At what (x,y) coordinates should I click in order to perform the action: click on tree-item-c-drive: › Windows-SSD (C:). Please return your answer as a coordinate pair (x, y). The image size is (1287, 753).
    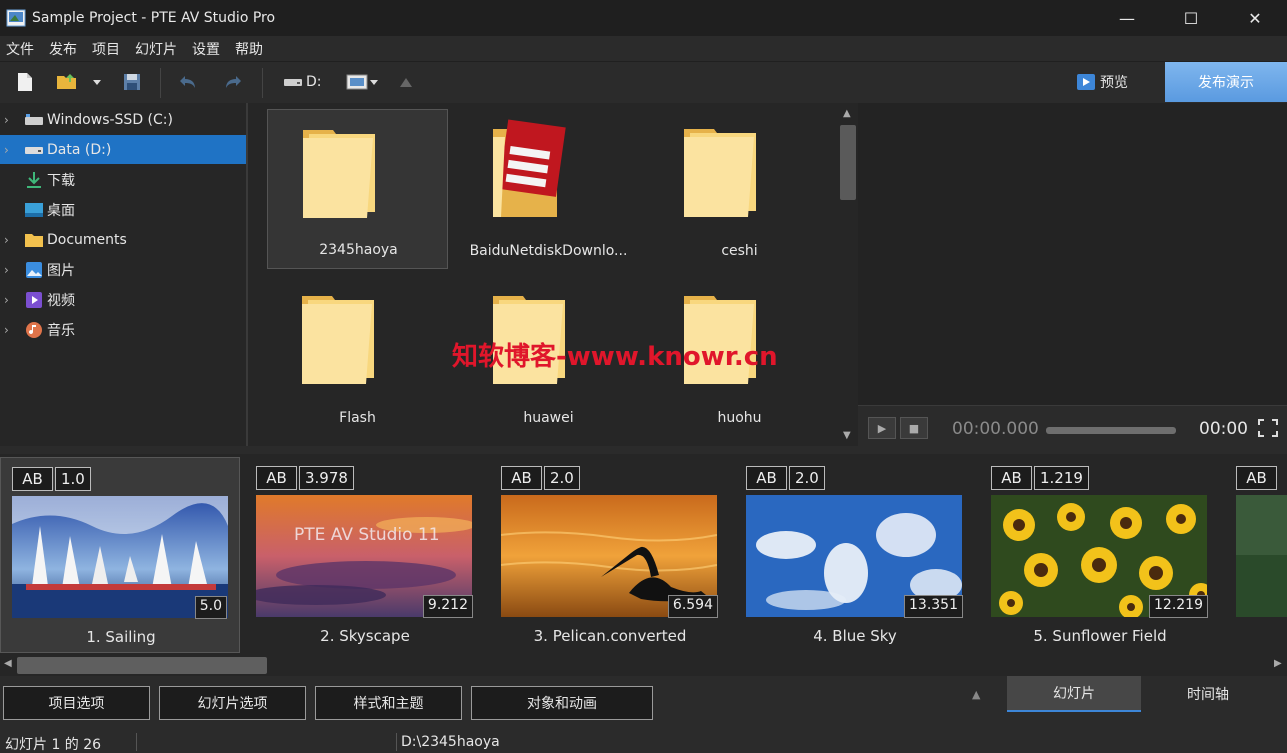
    Looking at the image, I should click on (123, 119).